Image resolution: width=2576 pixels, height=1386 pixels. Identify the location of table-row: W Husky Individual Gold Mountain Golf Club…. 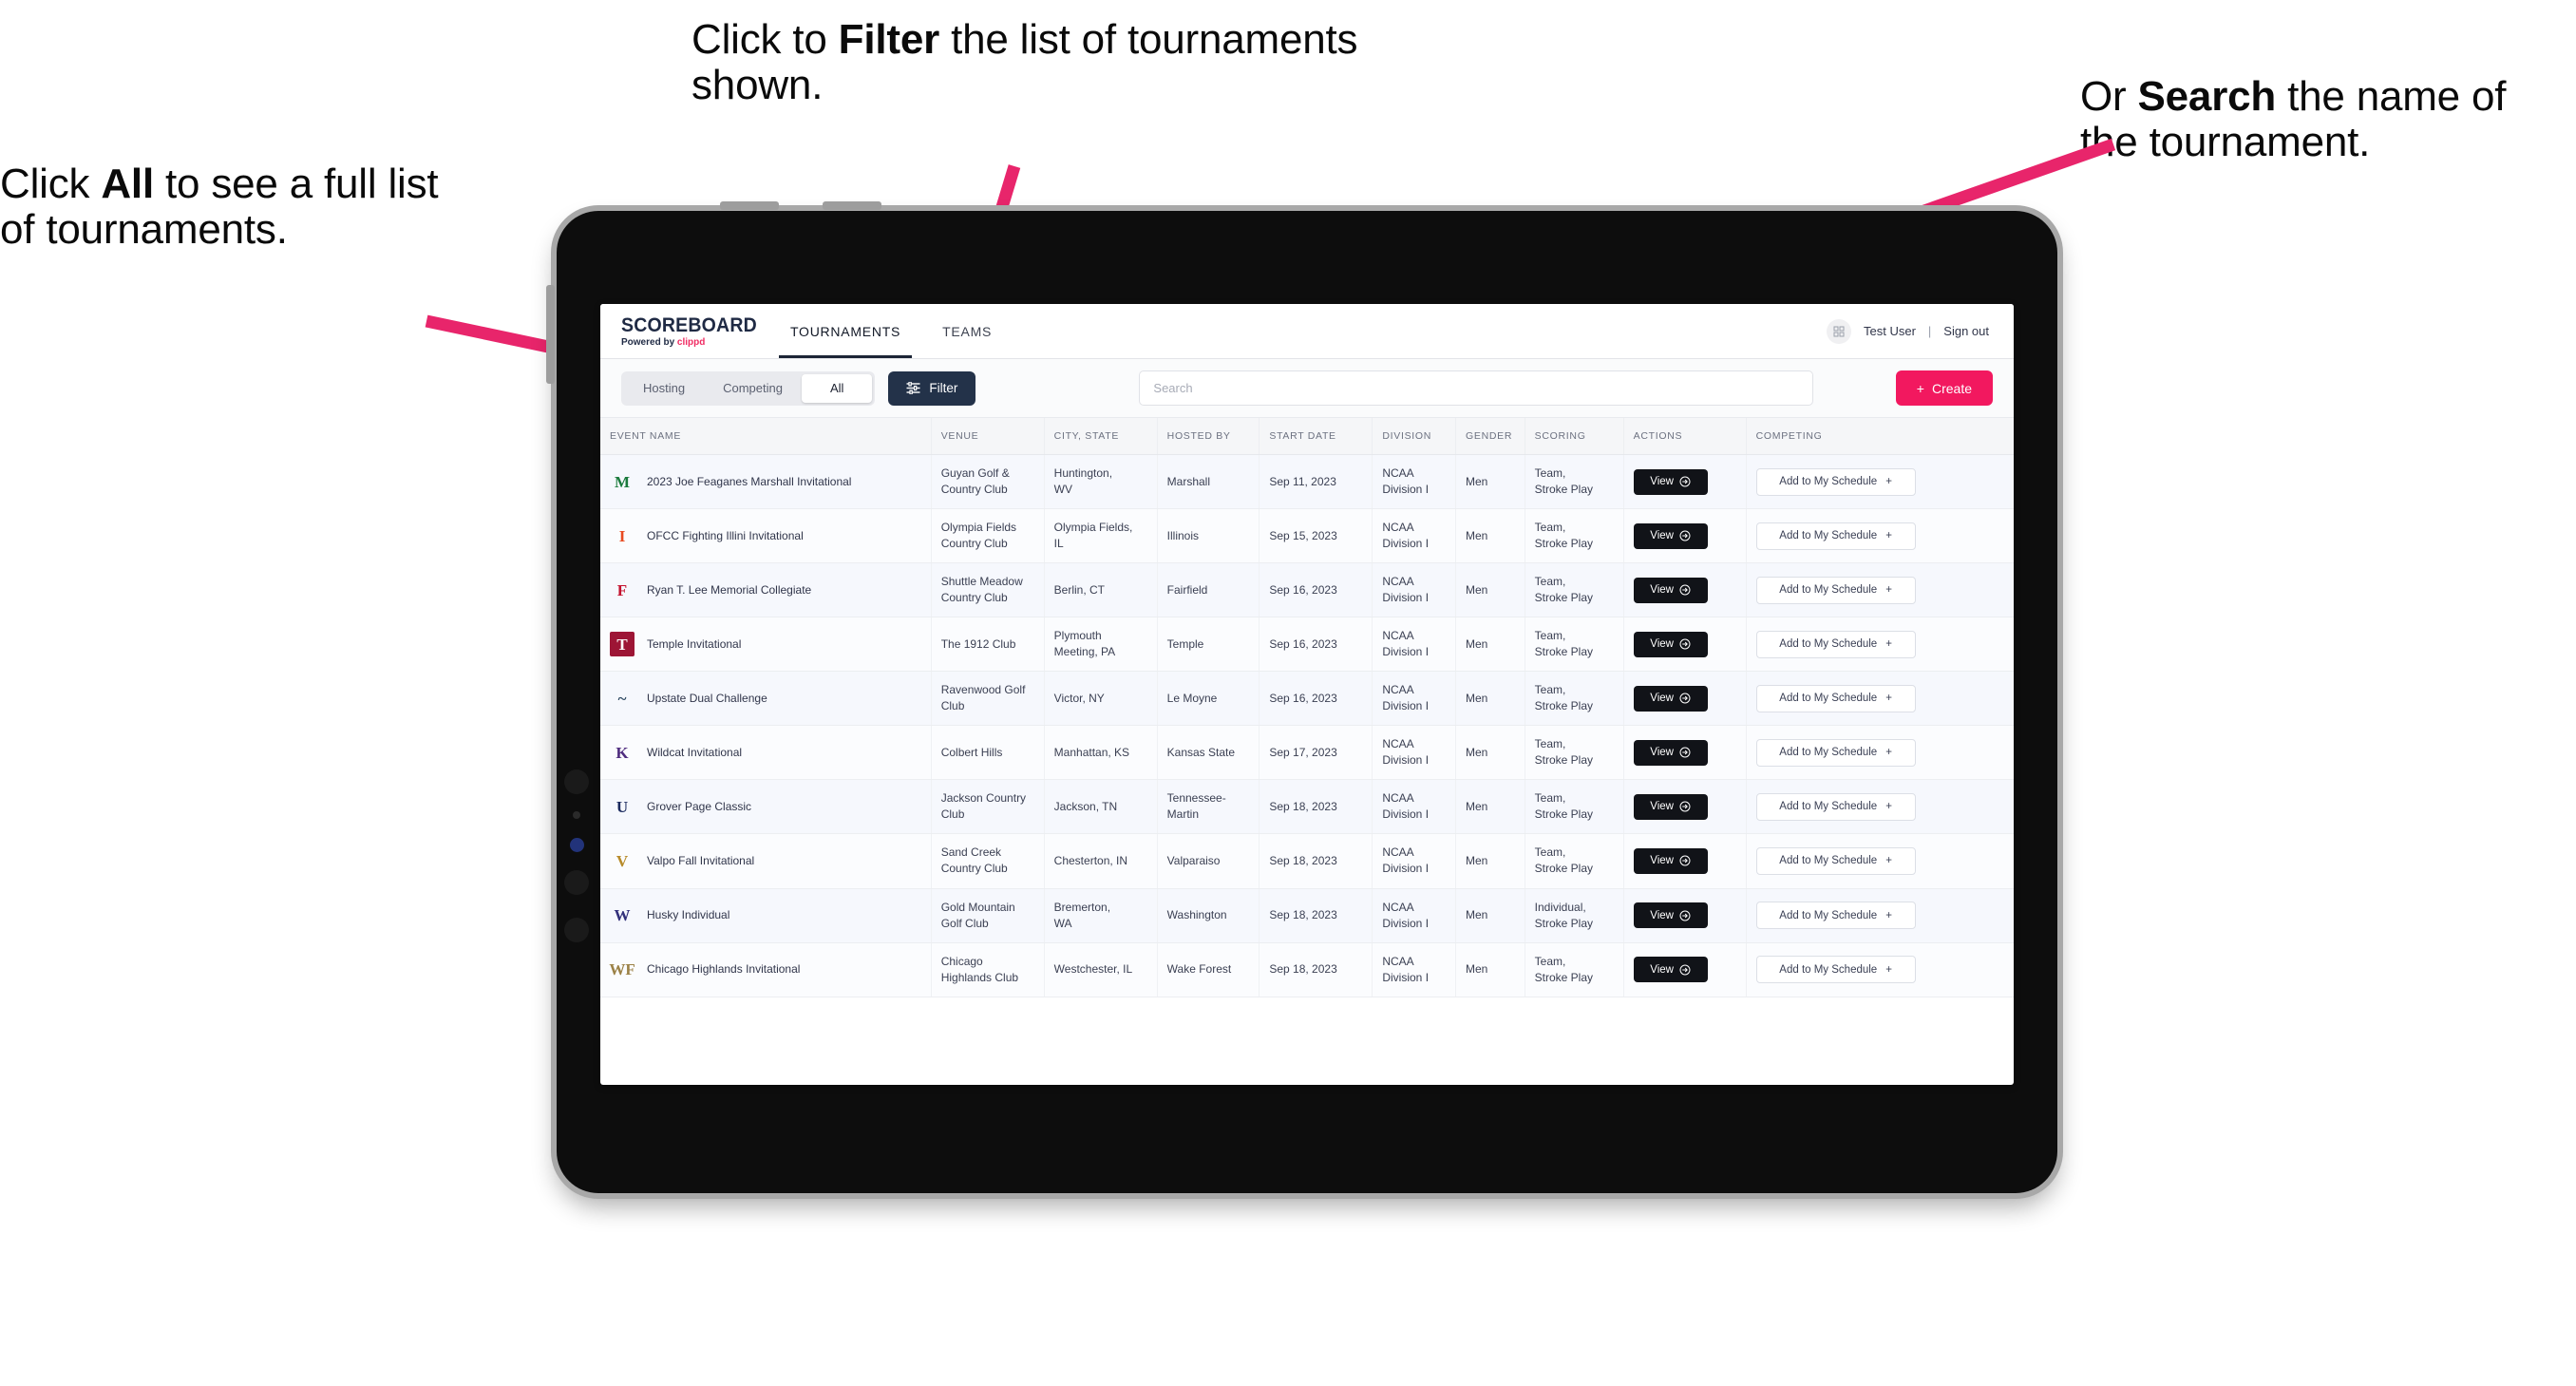
(1307, 915).